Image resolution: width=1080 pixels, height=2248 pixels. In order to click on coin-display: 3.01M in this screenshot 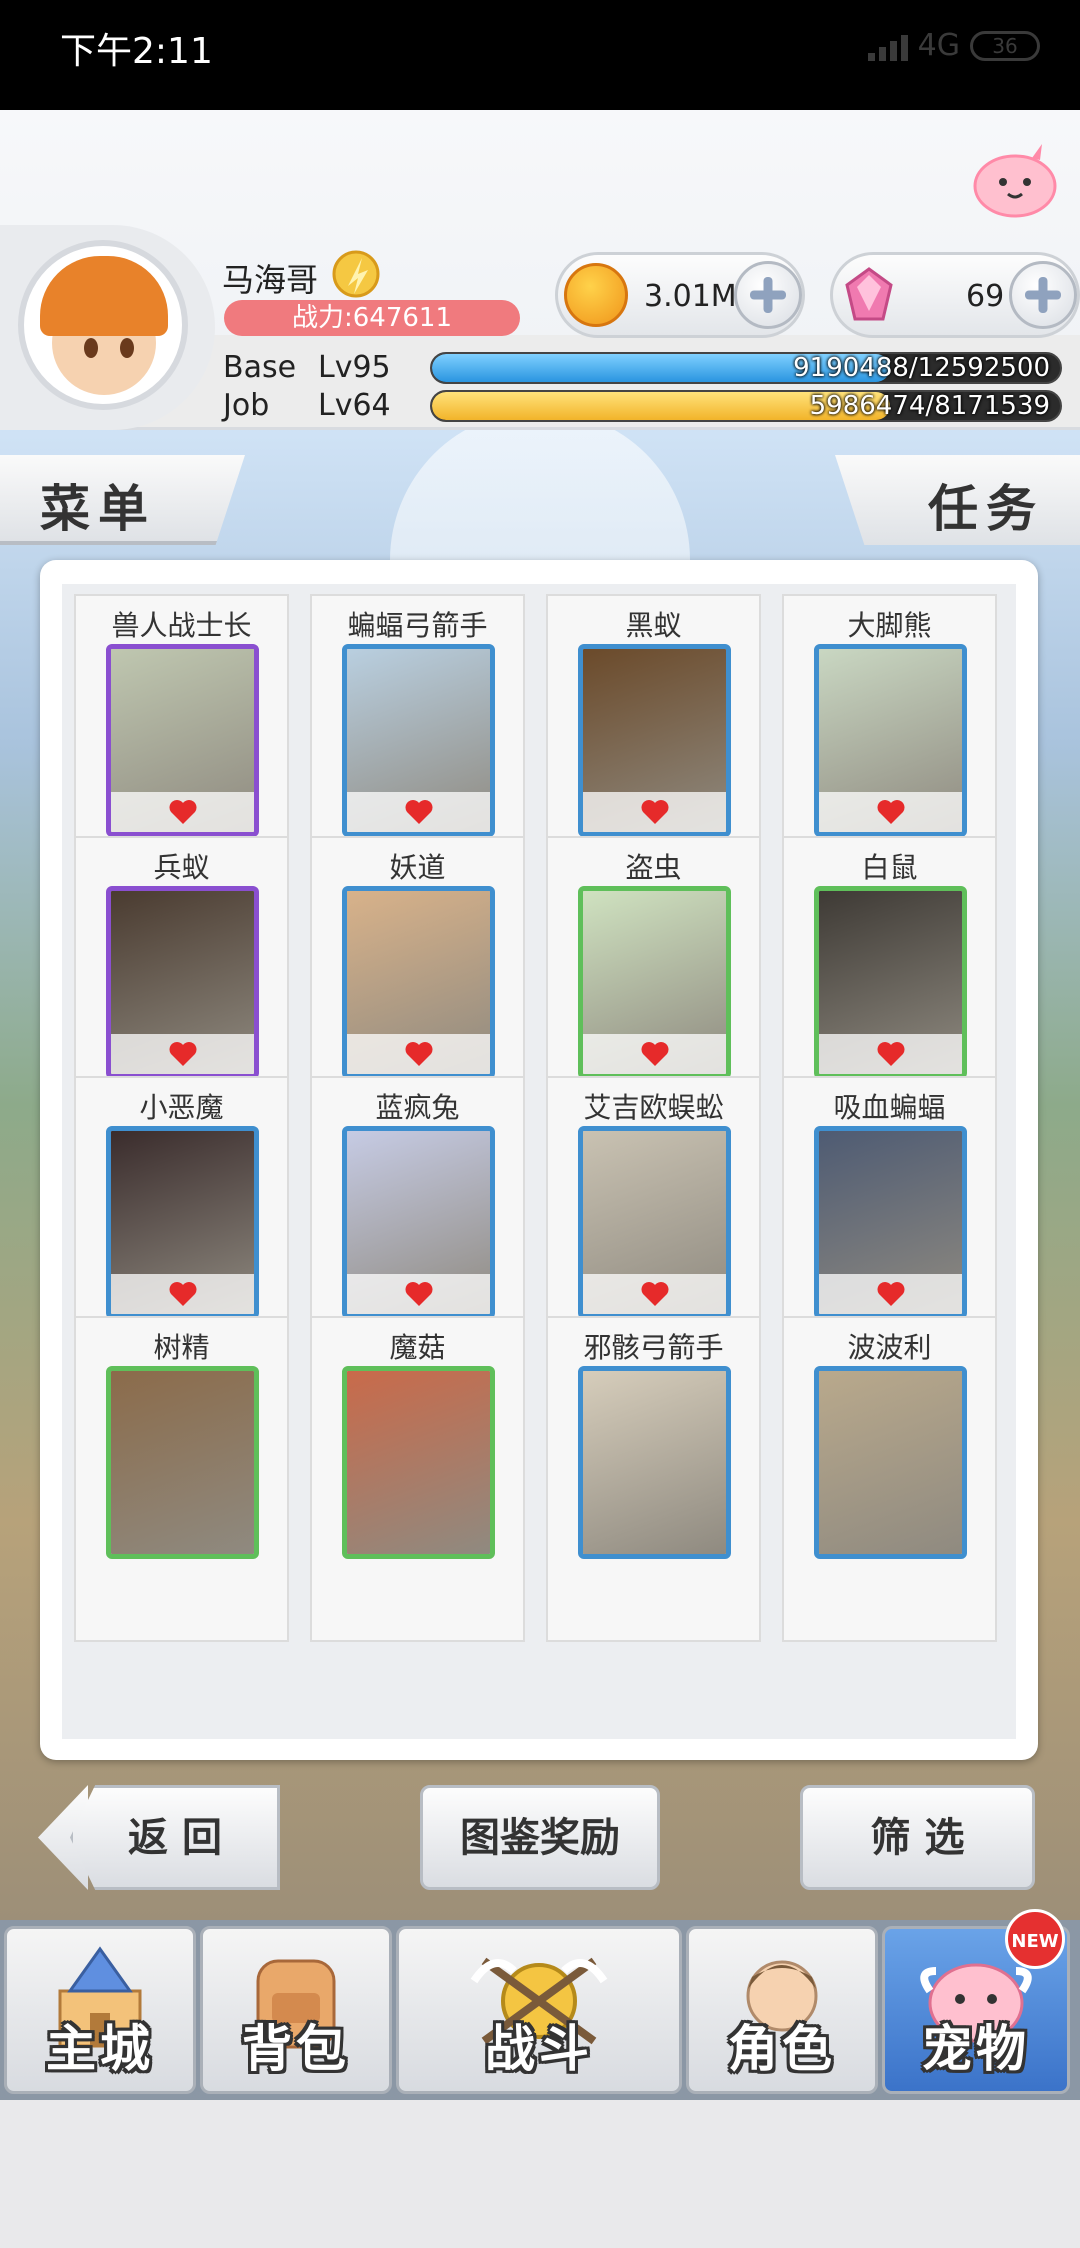, I will do `click(680, 295)`.